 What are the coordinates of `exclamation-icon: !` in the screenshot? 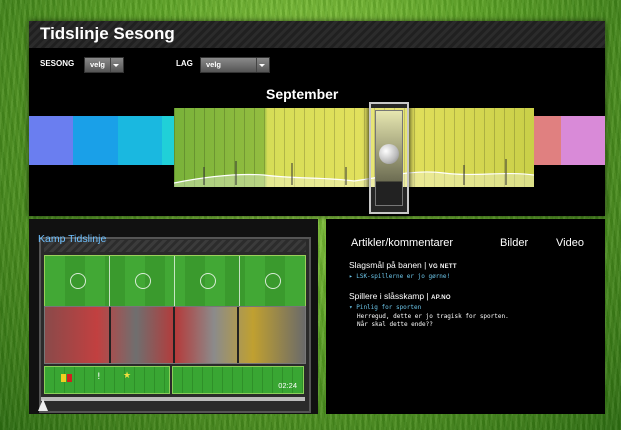 It's located at (99, 377).